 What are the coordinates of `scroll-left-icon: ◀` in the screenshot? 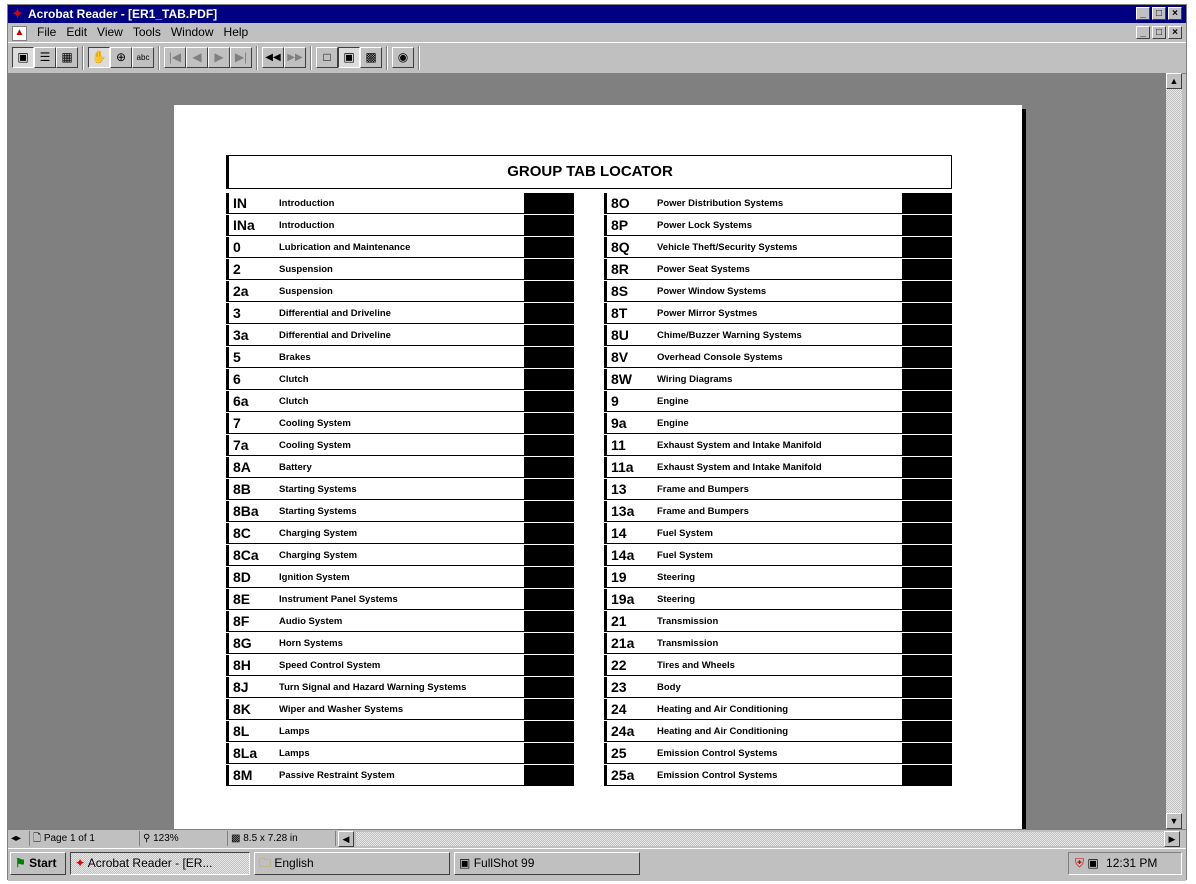 It's located at (346, 839).